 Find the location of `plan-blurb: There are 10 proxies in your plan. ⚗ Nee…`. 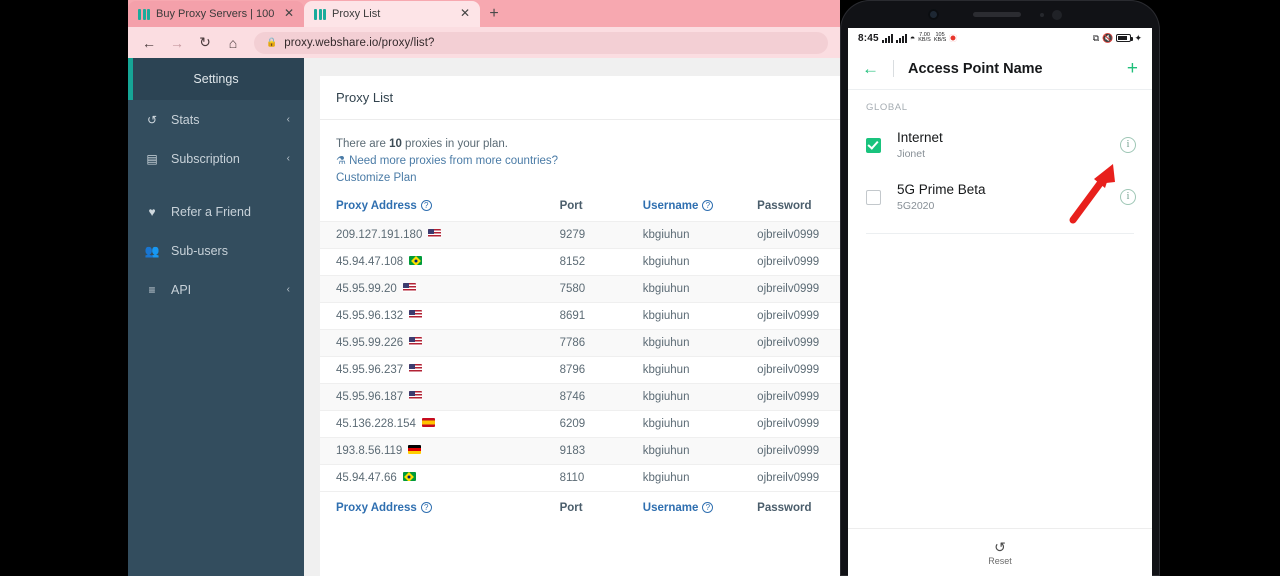

plan-blurb: There are 10 proxies in your plan. ⚗ Nee… is located at coordinates (465, 156).